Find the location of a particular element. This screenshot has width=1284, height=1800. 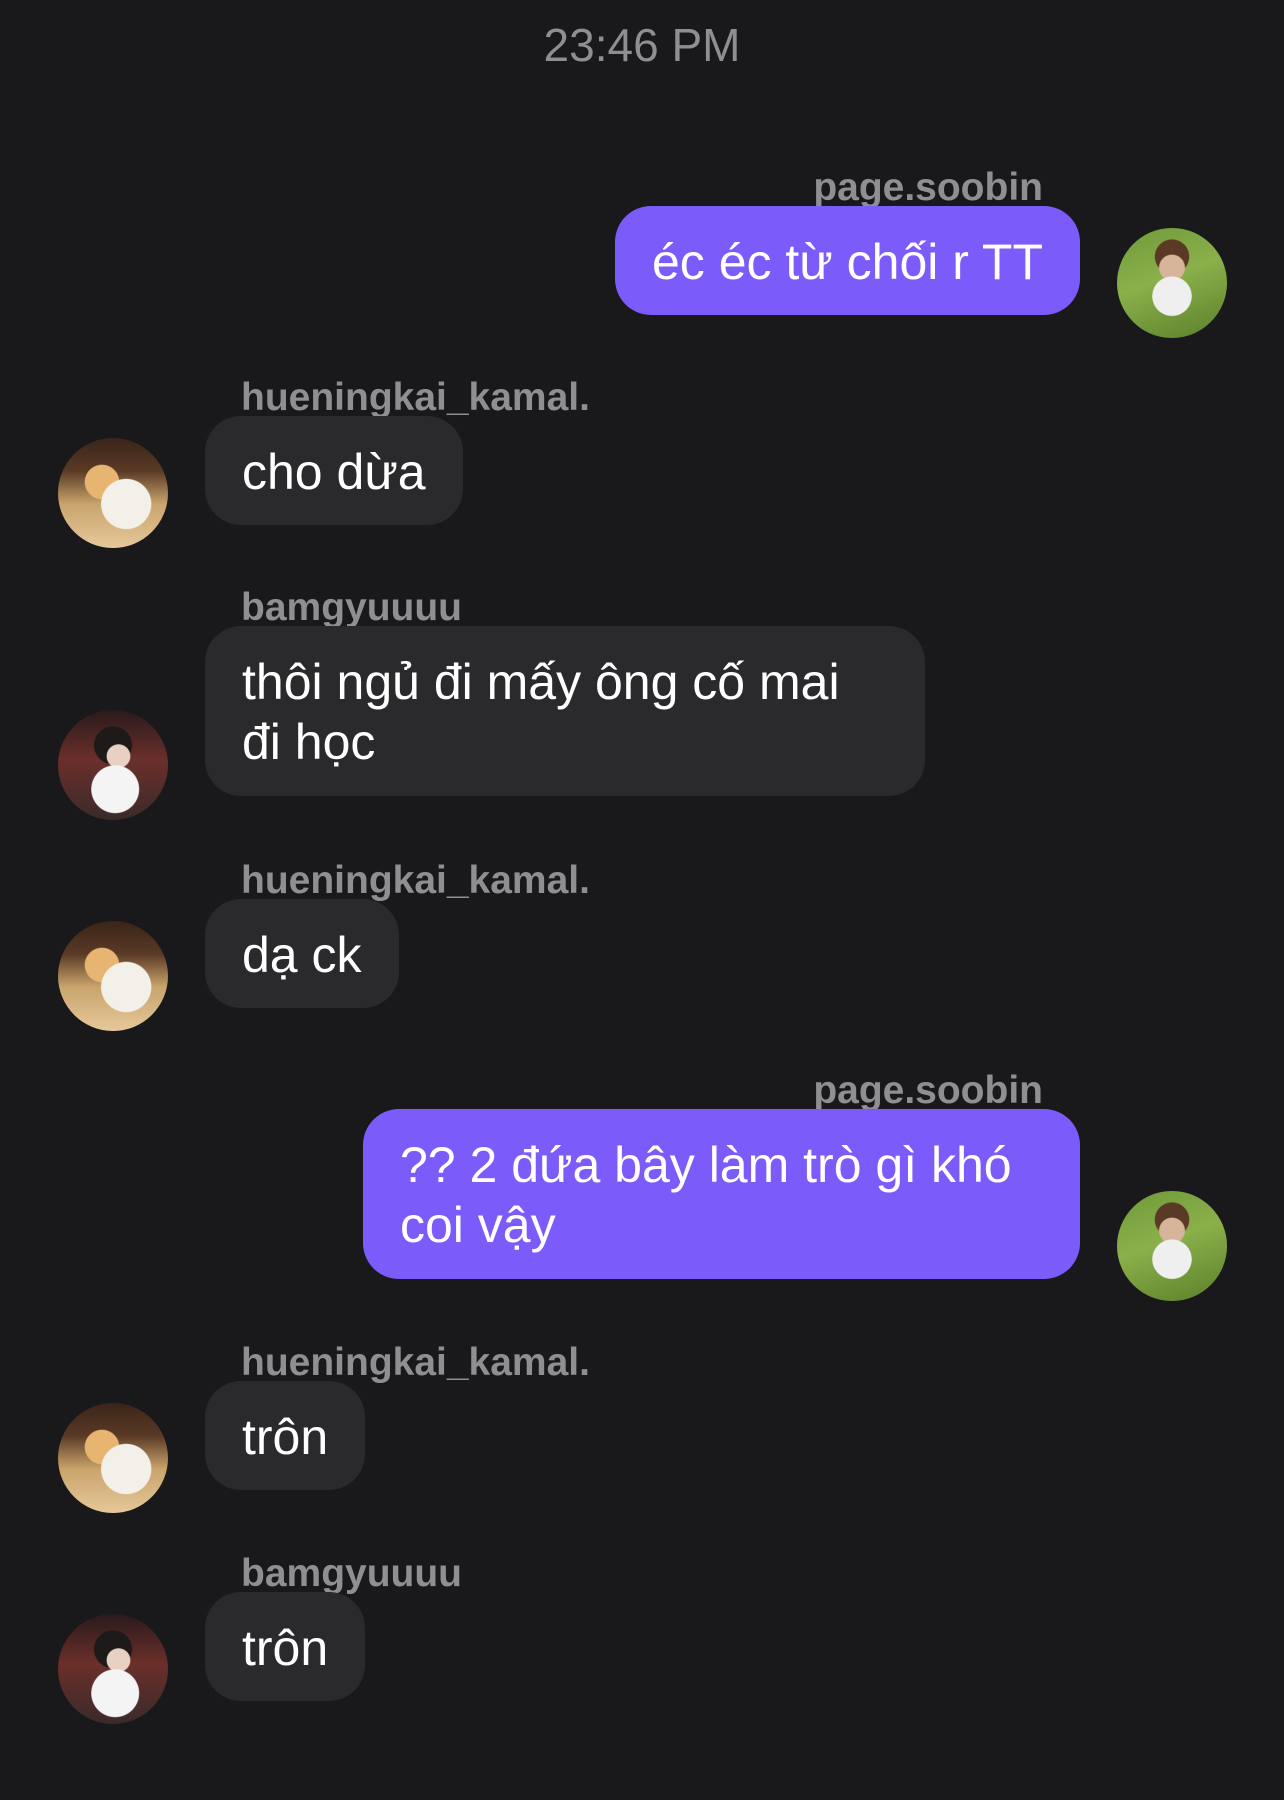

message-bubble: dạ ck is located at coordinates (302, 953).